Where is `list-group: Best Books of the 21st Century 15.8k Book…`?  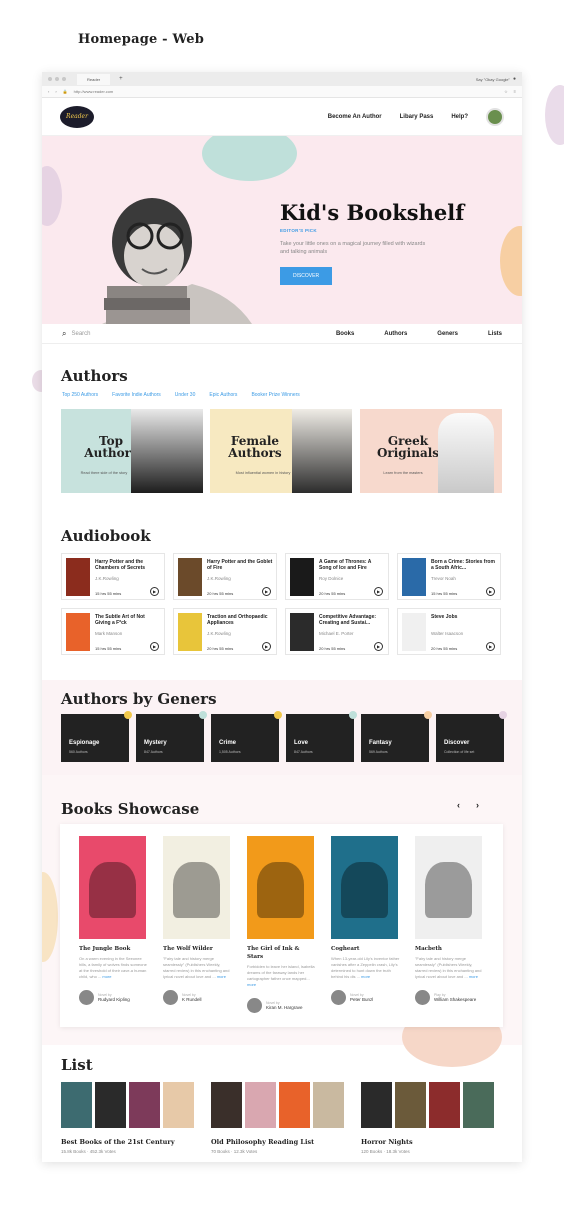 list-group: Best Books of the 21st Century 15.8k Book… is located at coordinates (128, 1118).